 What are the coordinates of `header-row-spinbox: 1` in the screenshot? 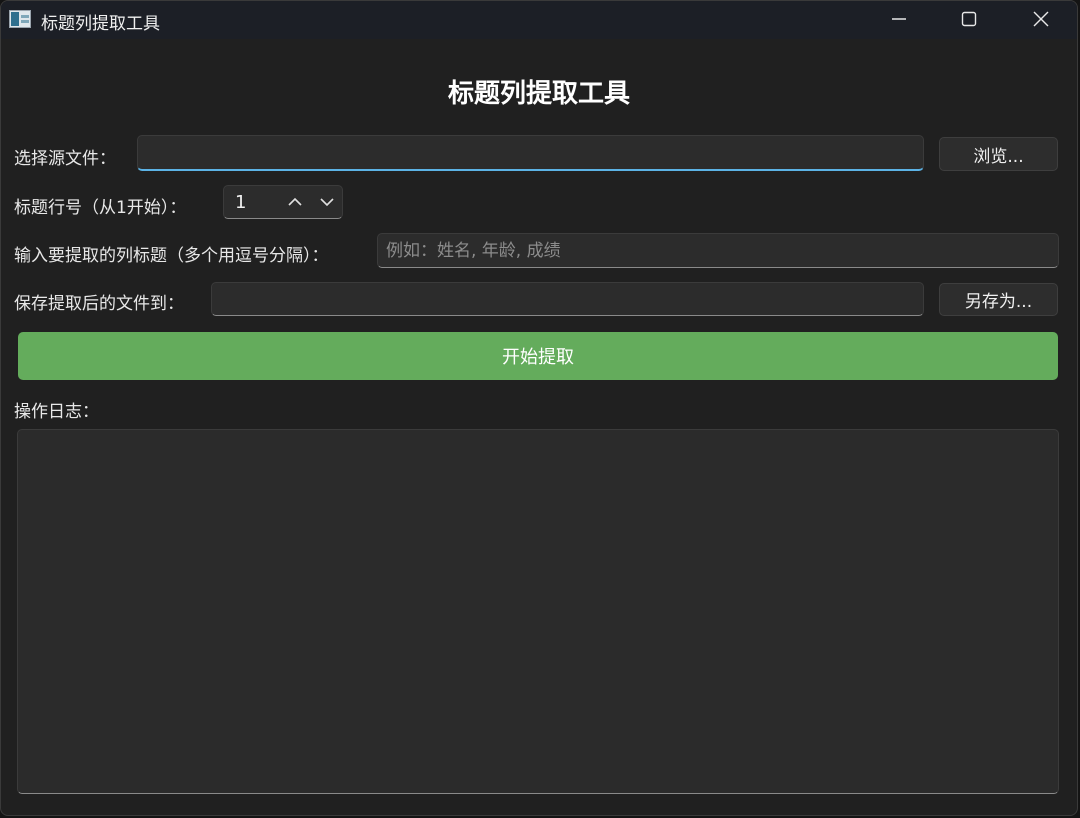 It's located at (283, 202).